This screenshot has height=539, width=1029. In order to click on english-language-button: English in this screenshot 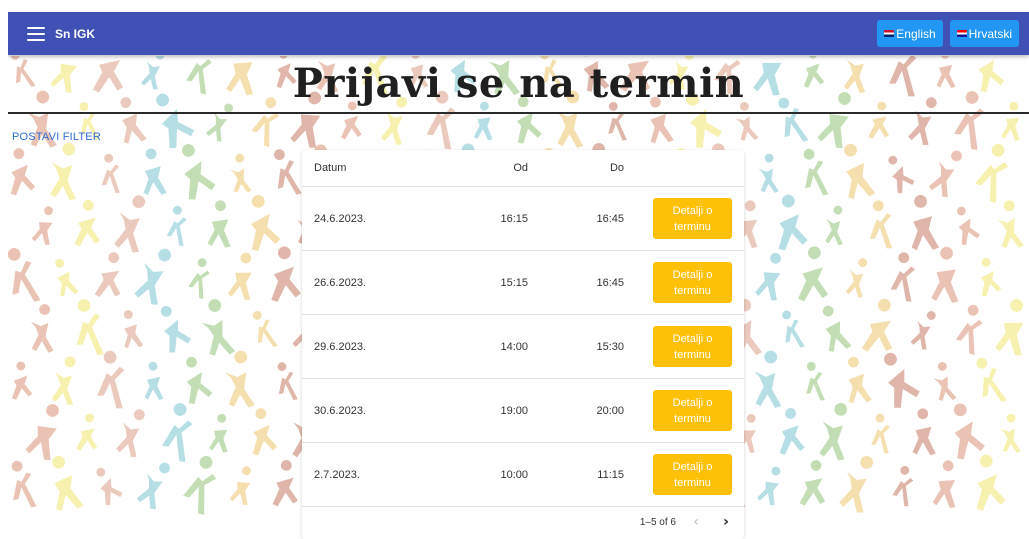, I will do `click(910, 33)`.